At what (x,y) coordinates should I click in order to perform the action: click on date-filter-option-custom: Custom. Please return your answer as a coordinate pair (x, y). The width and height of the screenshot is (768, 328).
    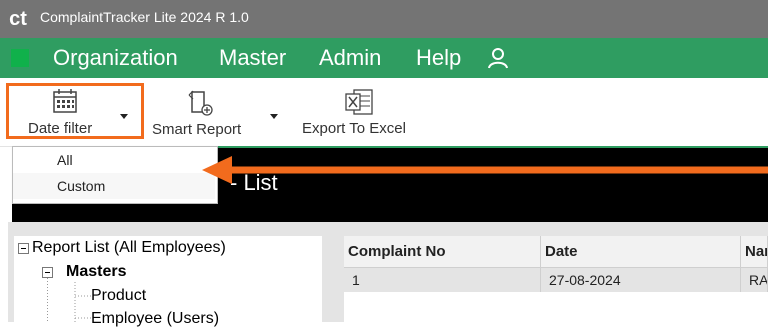
    Looking at the image, I should click on (114, 186).